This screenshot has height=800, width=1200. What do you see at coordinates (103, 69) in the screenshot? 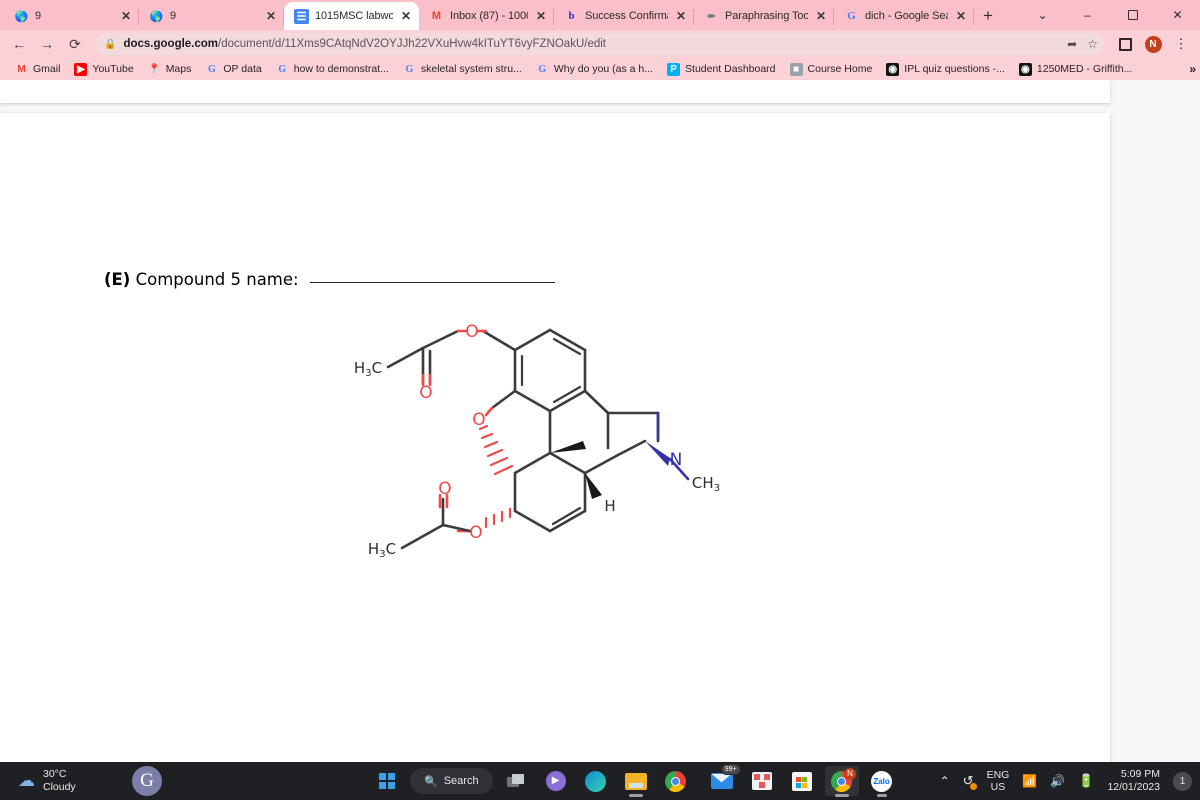
I see `bookmark-youtube: ▶ YouTube` at bounding box center [103, 69].